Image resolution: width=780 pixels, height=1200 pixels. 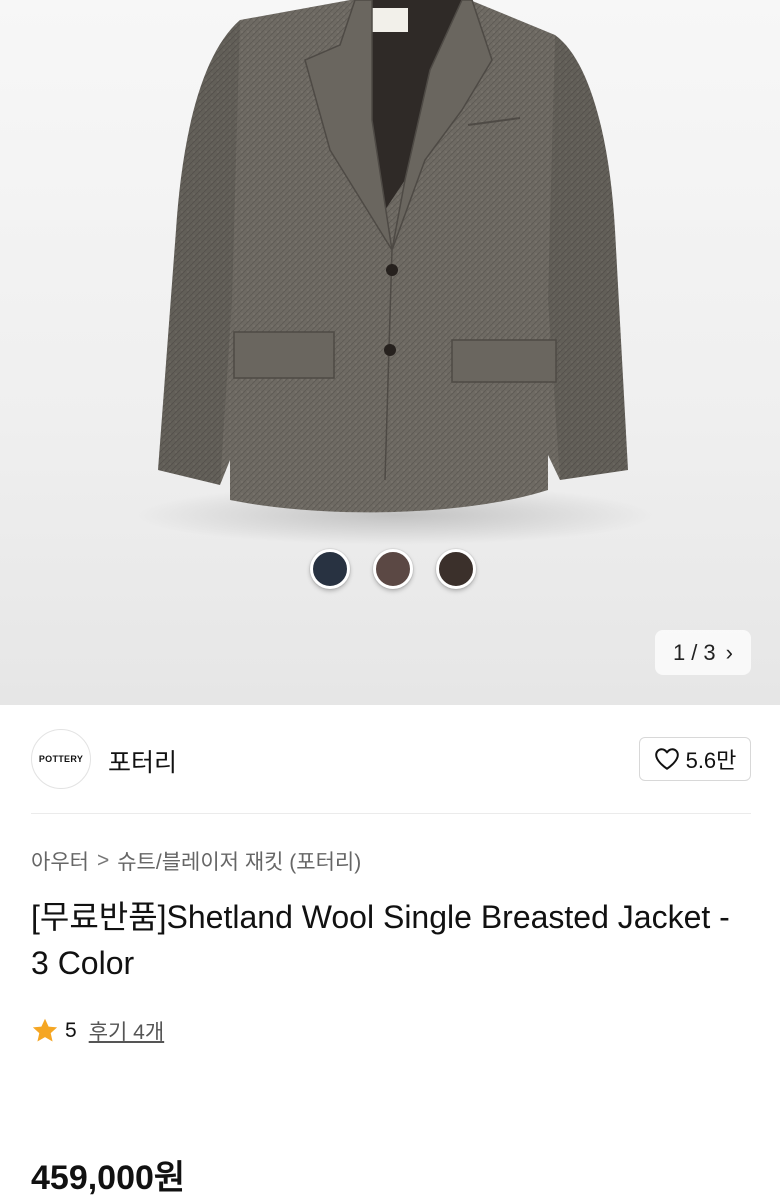 I want to click on dark-brown-swatch, so click(x=456, y=569).